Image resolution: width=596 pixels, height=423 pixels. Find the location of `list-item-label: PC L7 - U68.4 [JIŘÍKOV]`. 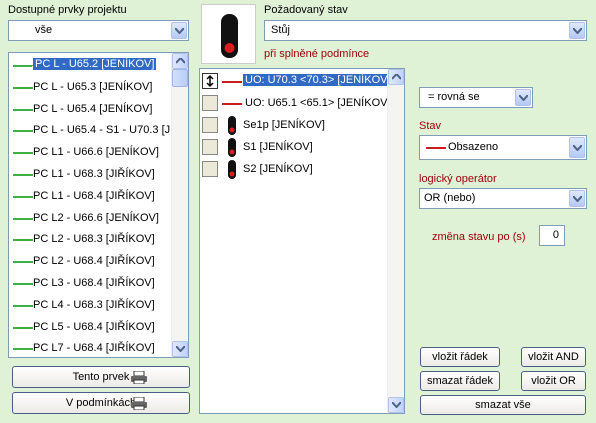

list-item-label: PC L7 - U68.4 [JIŘÍKOV] is located at coordinates (94, 348).